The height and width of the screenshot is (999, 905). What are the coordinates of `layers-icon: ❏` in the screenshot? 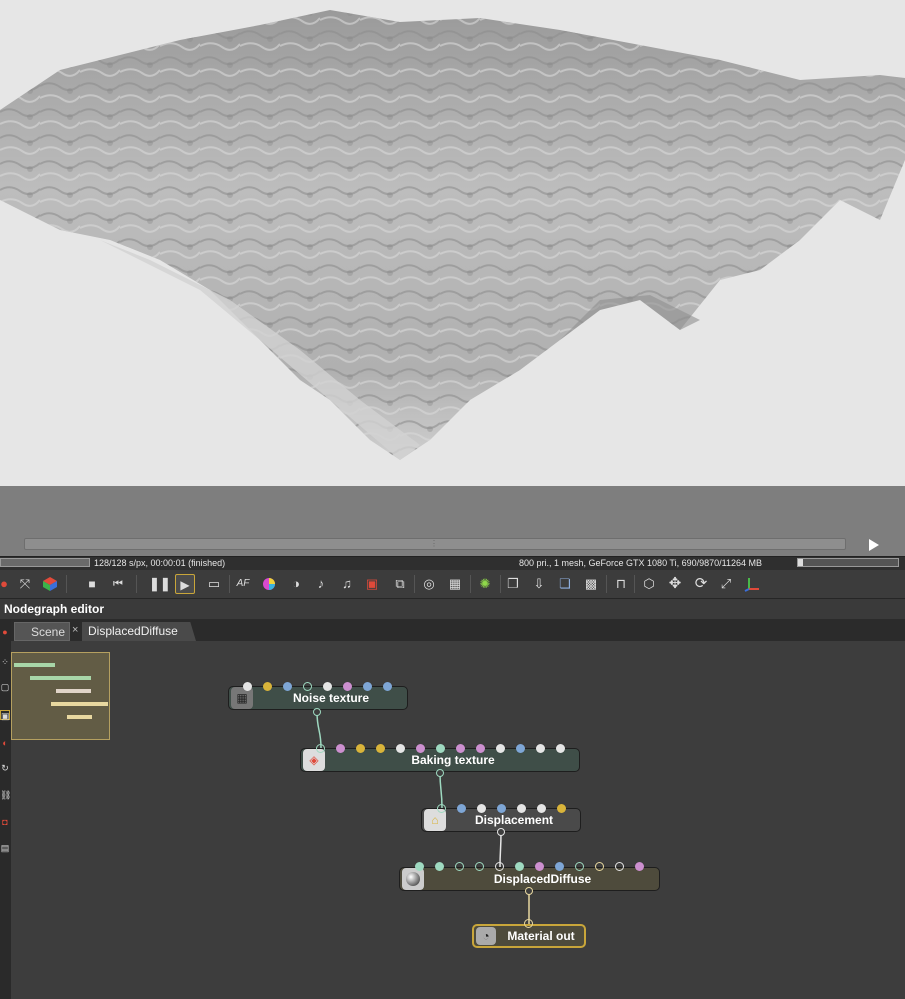 It's located at (565, 584).